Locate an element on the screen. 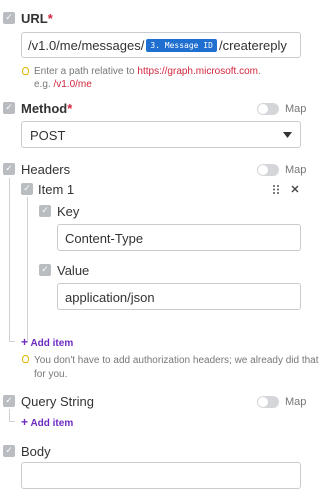 The width and height of the screenshot is (320, 500). key-label: Key is located at coordinates (68, 211).